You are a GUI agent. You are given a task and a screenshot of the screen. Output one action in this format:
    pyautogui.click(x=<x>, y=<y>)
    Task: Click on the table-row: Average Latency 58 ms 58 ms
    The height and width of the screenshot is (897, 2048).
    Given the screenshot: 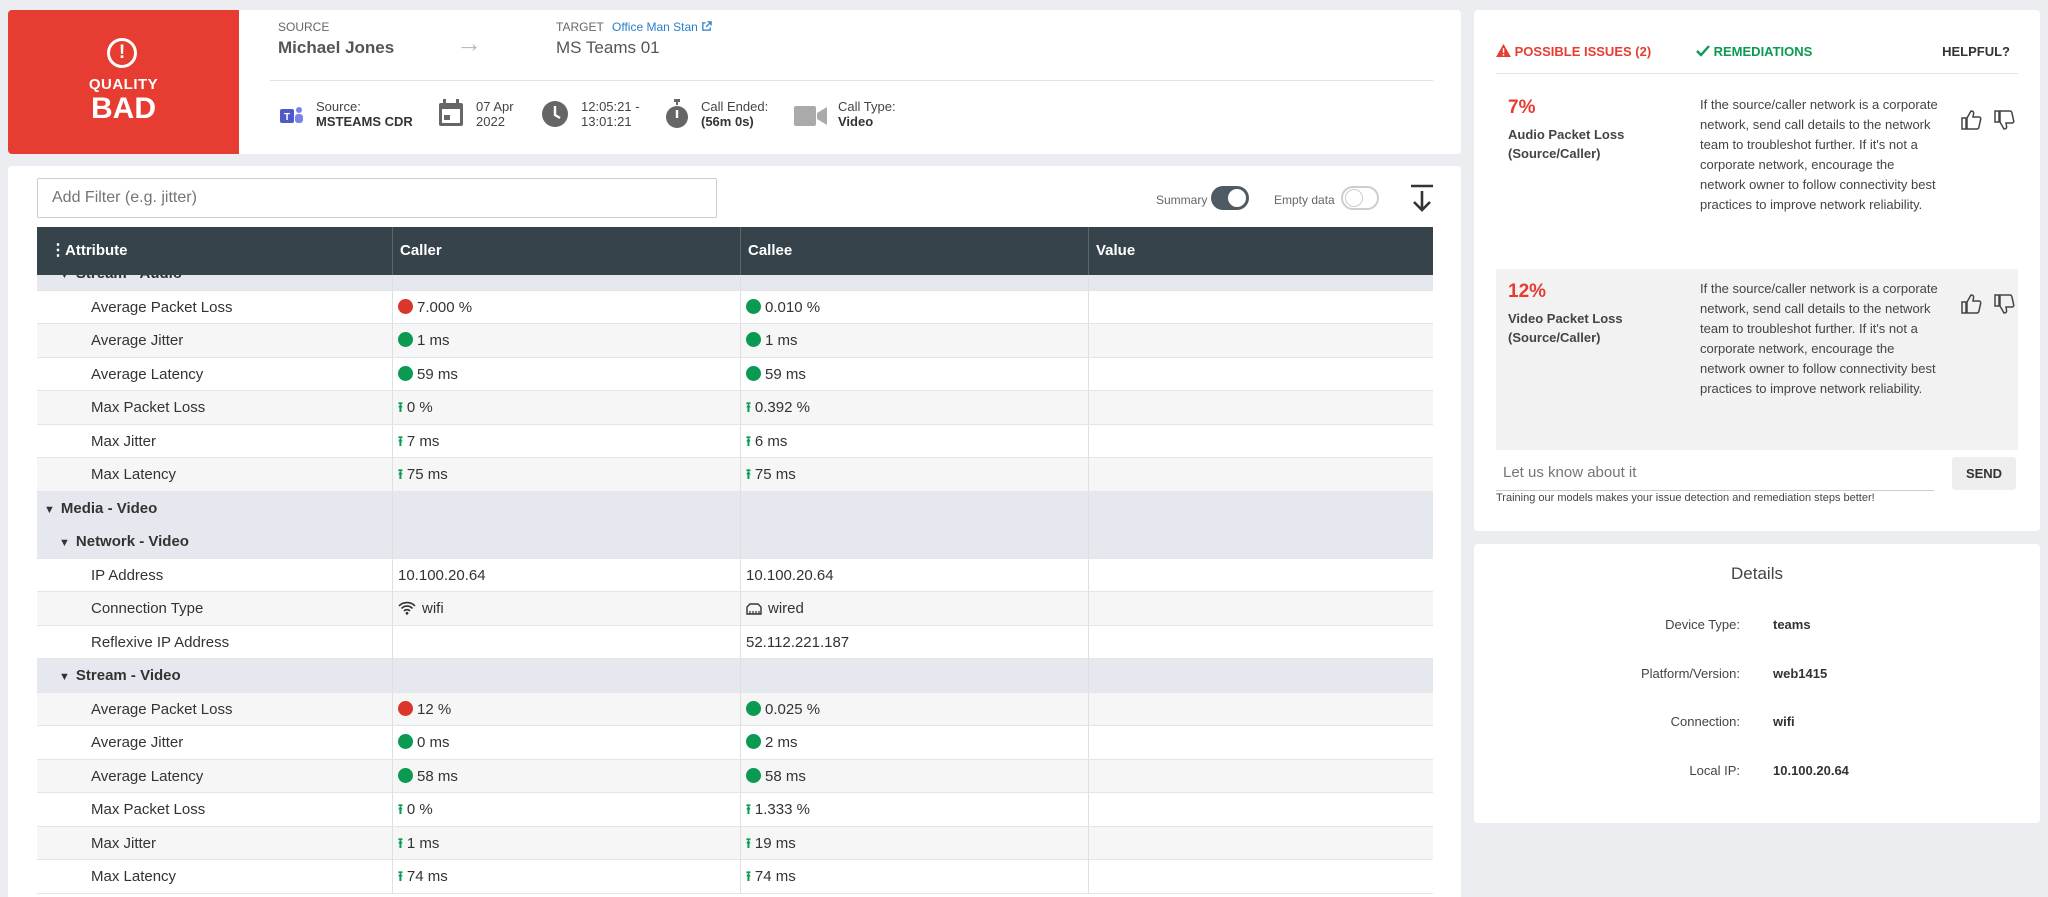 What is the action you would take?
    pyautogui.click(x=735, y=776)
    